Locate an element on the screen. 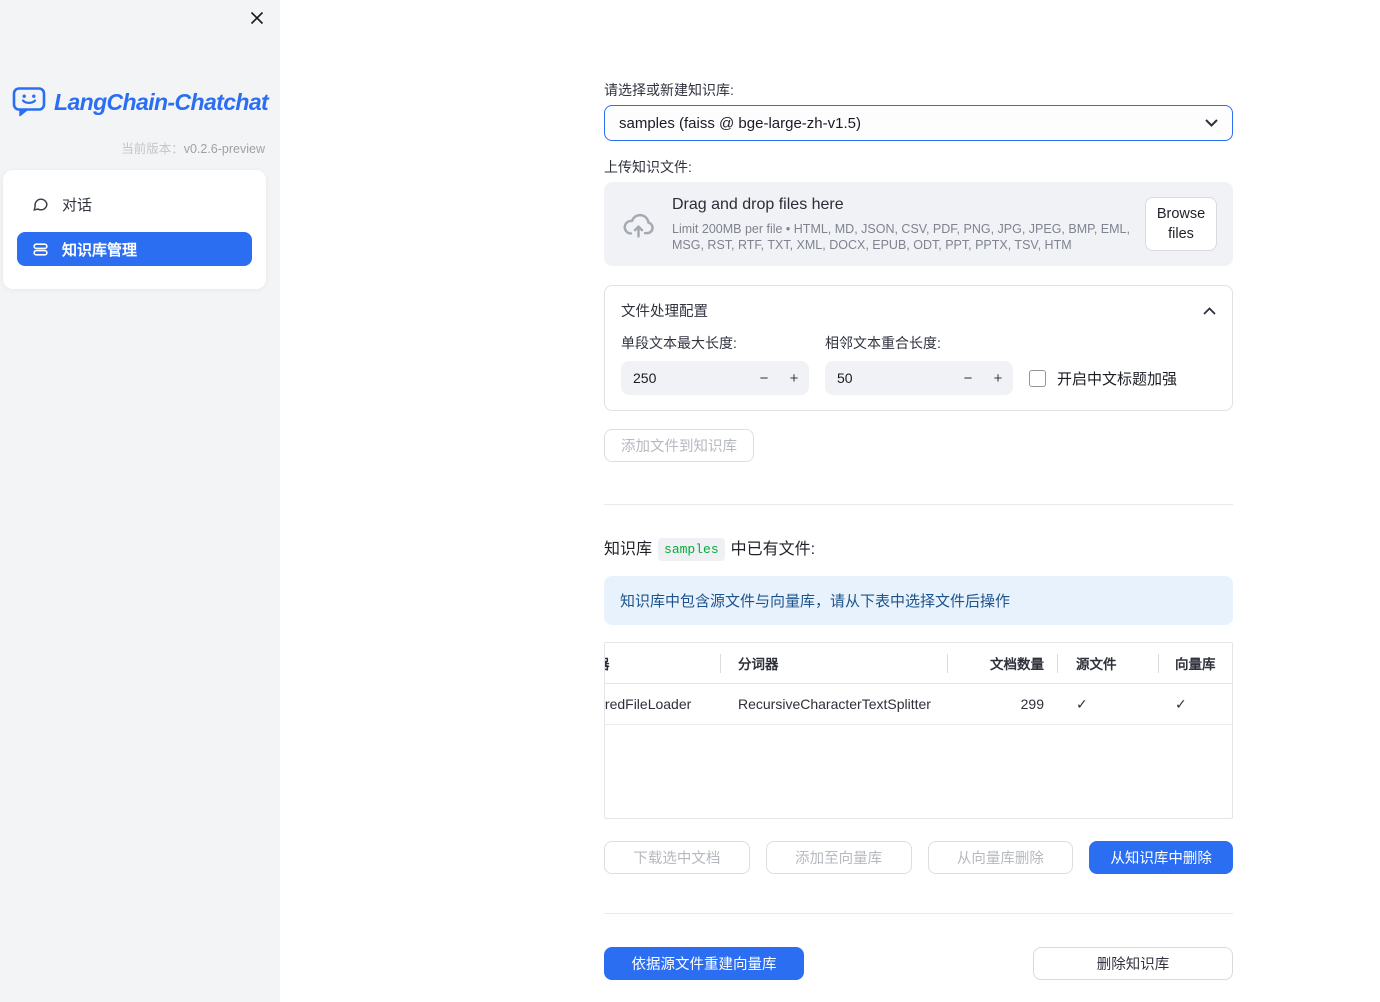 Image resolution: width=1380 pixels, height=1002 pixels. add-files-to-kb-button: 添加文件到知识库 is located at coordinates (679, 445).